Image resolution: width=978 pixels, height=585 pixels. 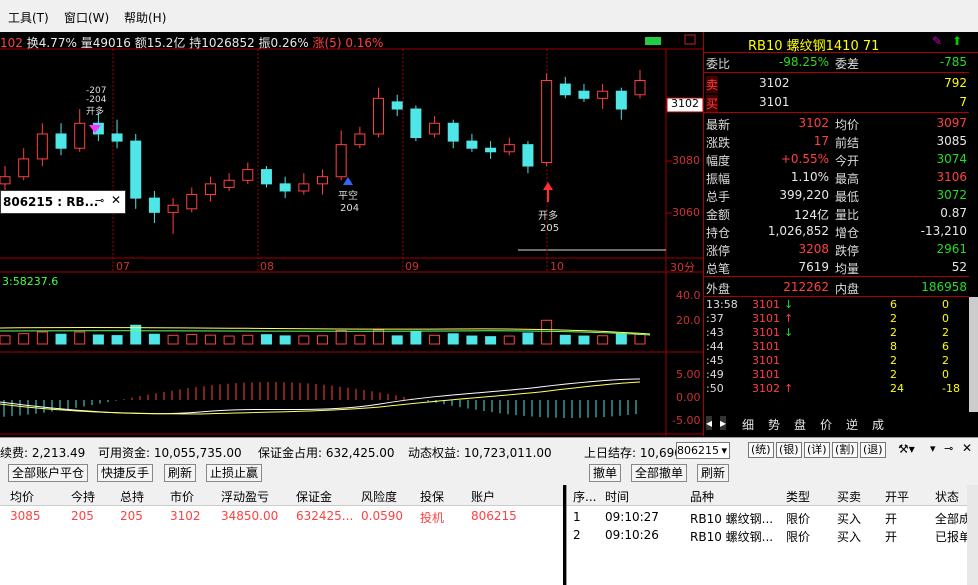 I want to click on pin-icon: ⊸, so click(x=99, y=200).